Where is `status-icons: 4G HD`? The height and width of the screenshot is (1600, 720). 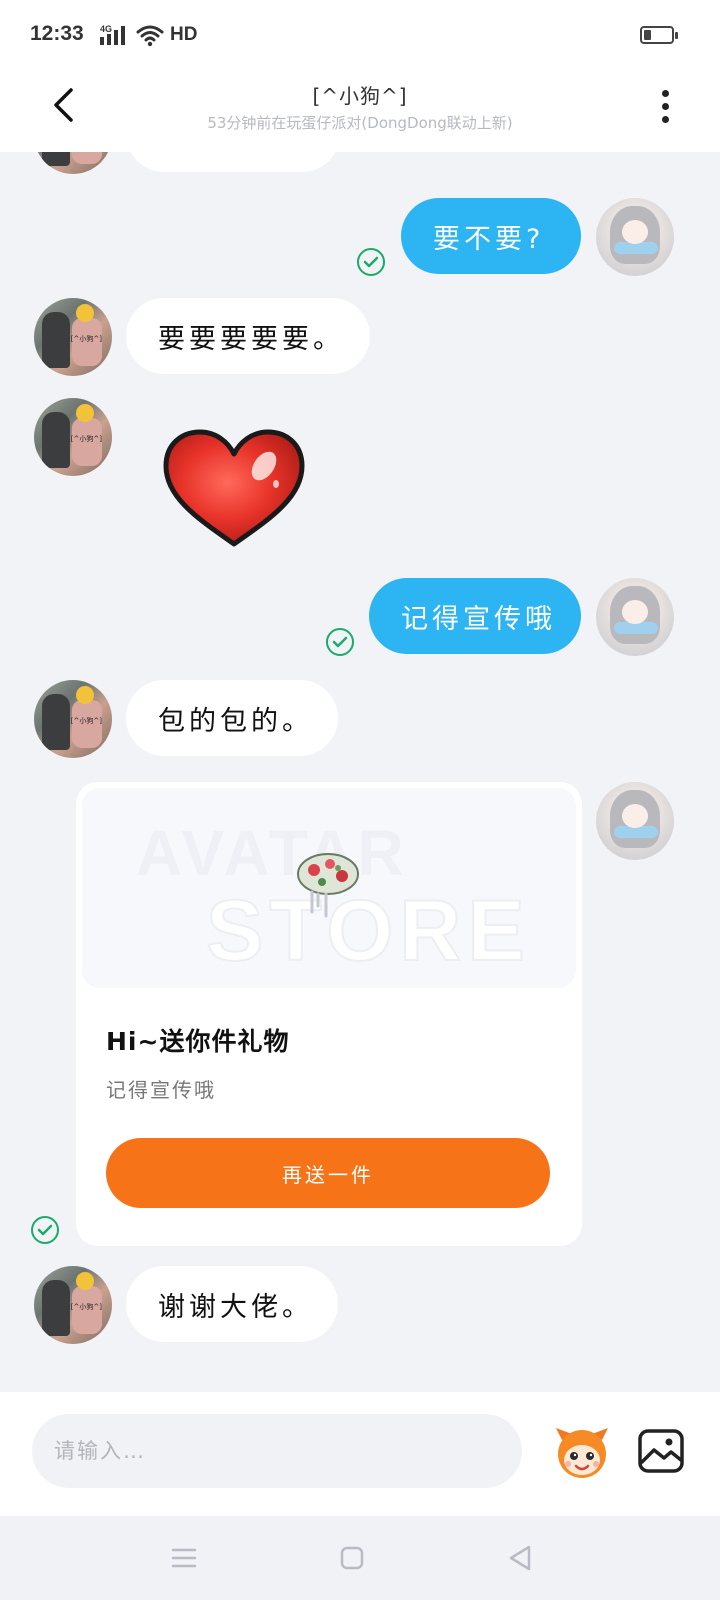 status-icons: 4G HD is located at coordinates (148, 35).